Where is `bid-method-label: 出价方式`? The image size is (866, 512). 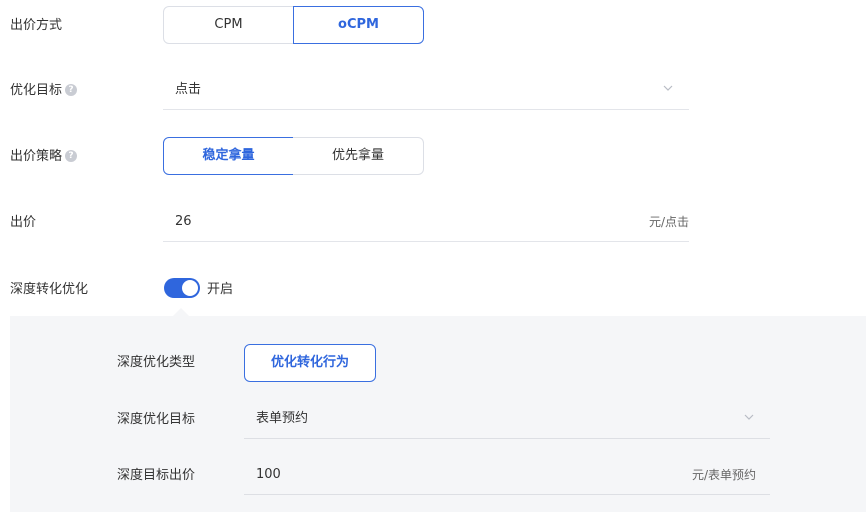 bid-method-label: 出价方式 is located at coordinates (36, 25).